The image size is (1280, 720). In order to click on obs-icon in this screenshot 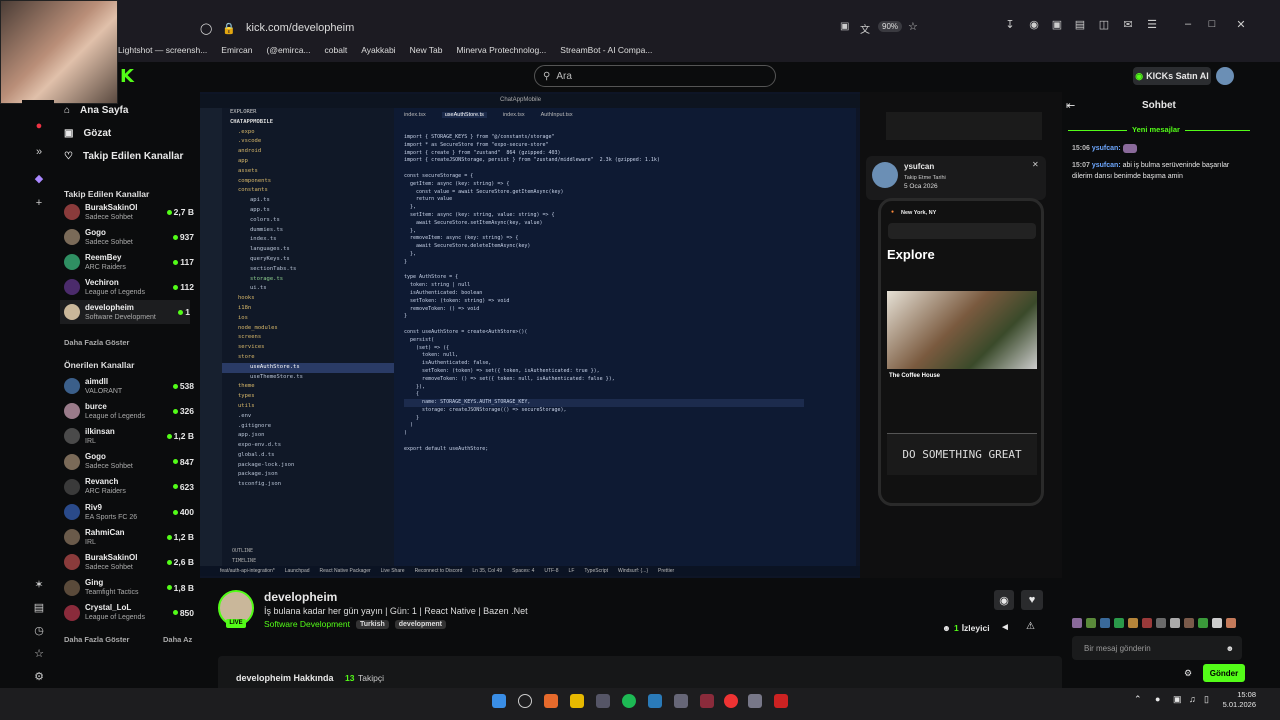, I will do `click(707, 701)`.